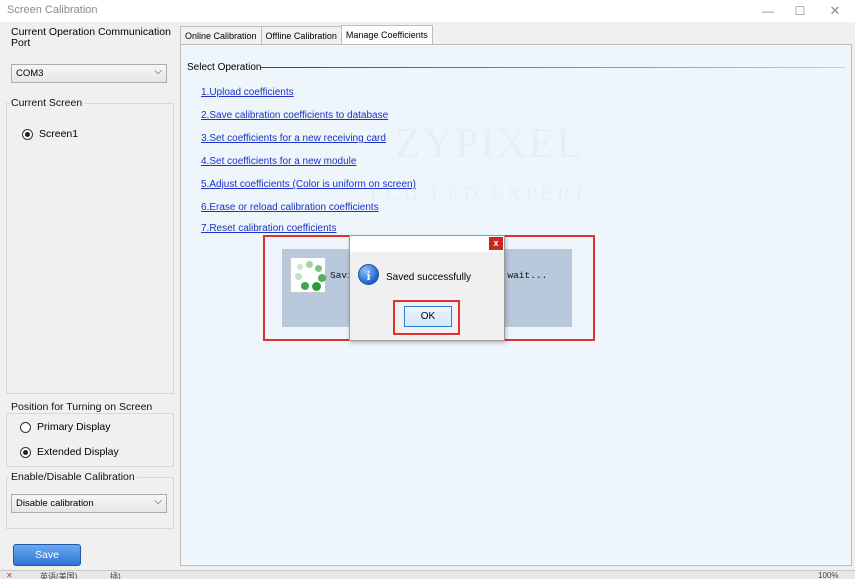 This screenshot has width=855, height=579. I want to click on tab-manage-coefficients: Manage Coefficients, so click(386, 34).